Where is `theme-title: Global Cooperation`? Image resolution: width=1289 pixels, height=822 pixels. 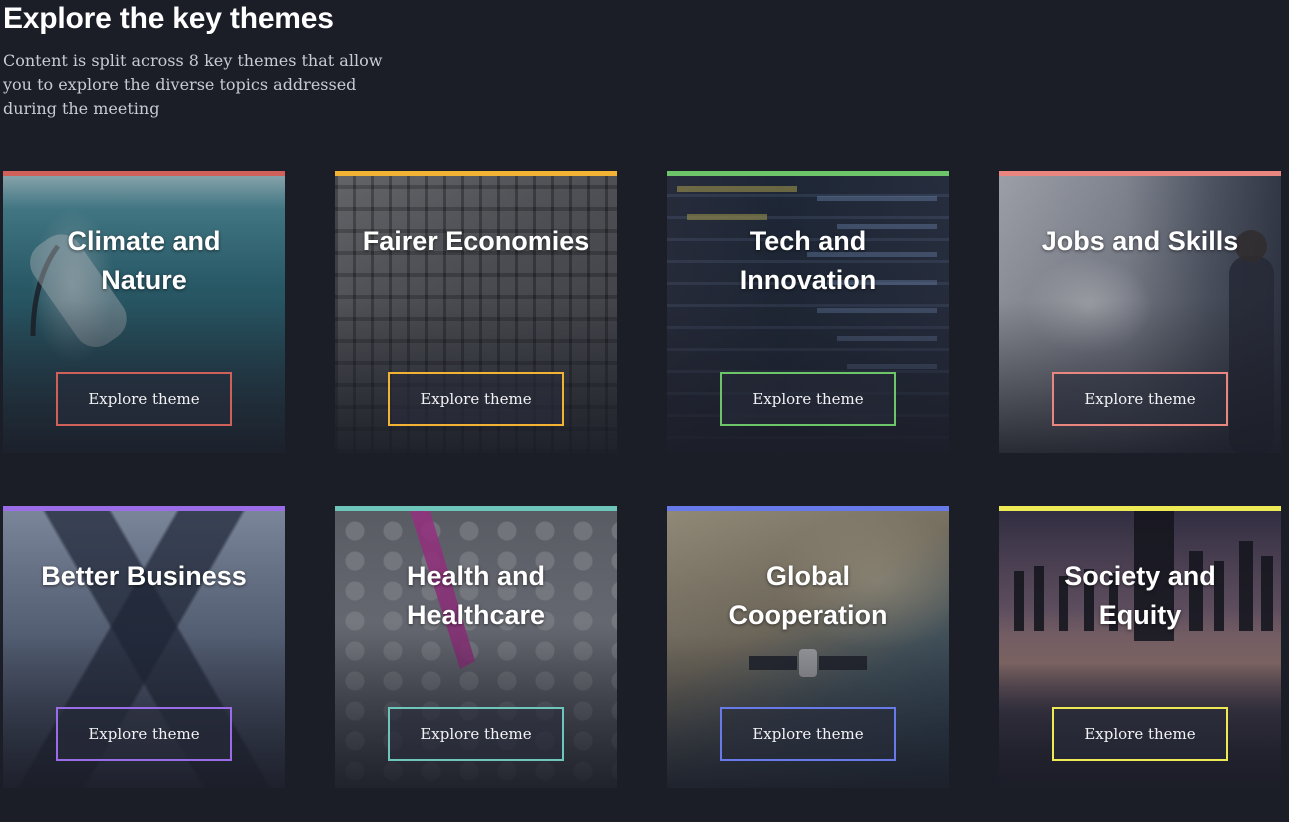
theme-title: Global Cooperation is located at coordinates (808, 595).